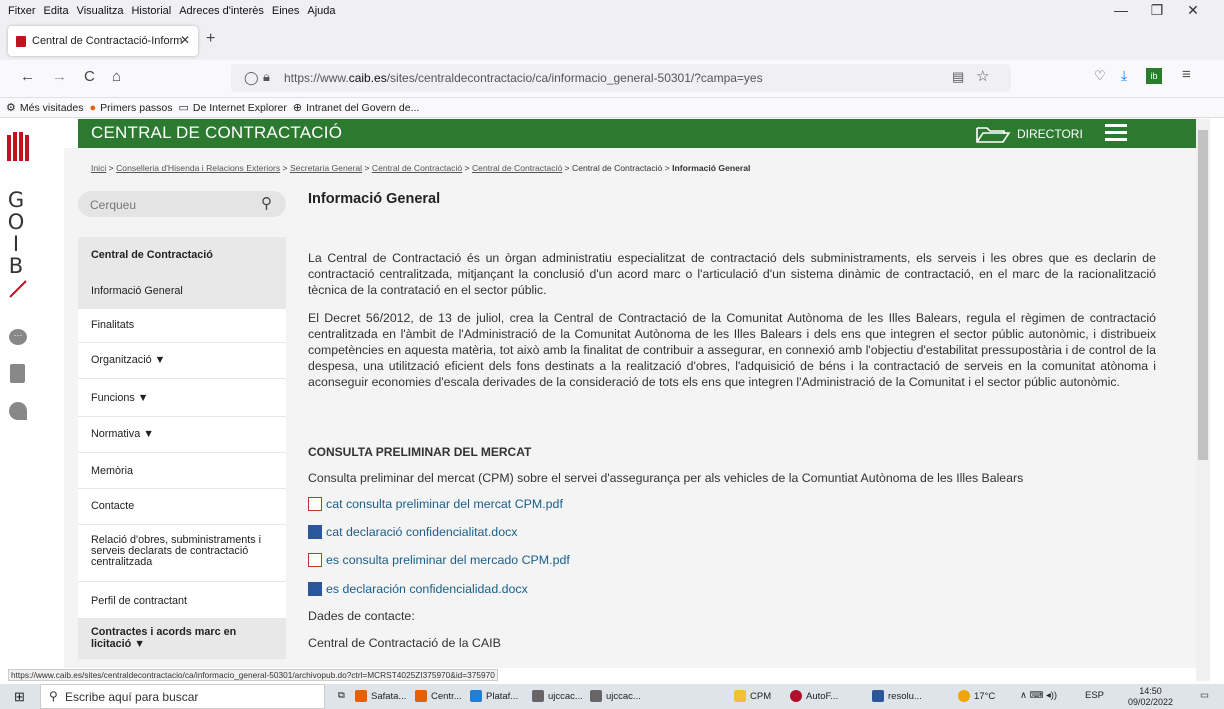 This screenshot has height=709, width=1224. What do you see at coordinates (89, 76) in the screenshot?
I see `reload-button: C` at bounding box center [89, 76].